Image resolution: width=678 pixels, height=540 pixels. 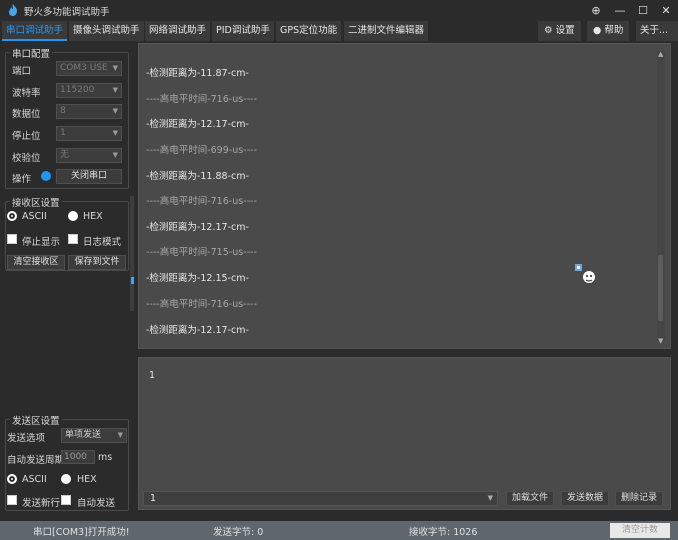 I want to click on minimize-button: —, so click(x=620, y=10).